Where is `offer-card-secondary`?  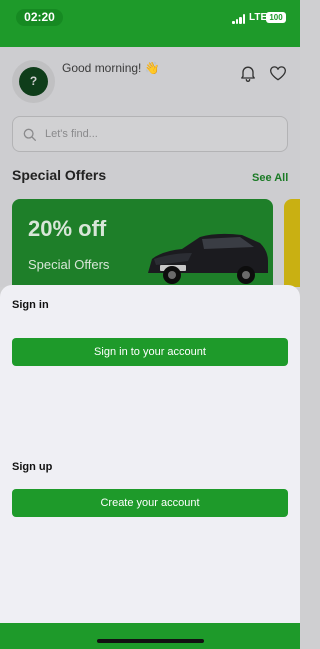
offer-card-secondary is located at coordinates (292, 243).